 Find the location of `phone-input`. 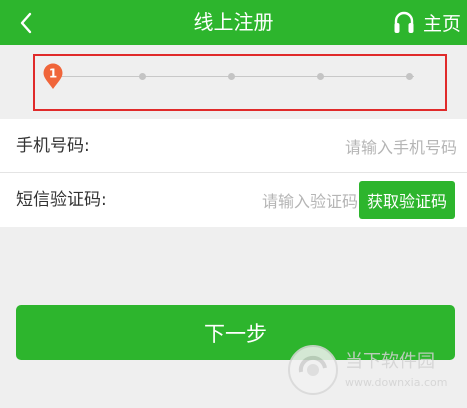

phone-input is located at coordinates (329, 147).